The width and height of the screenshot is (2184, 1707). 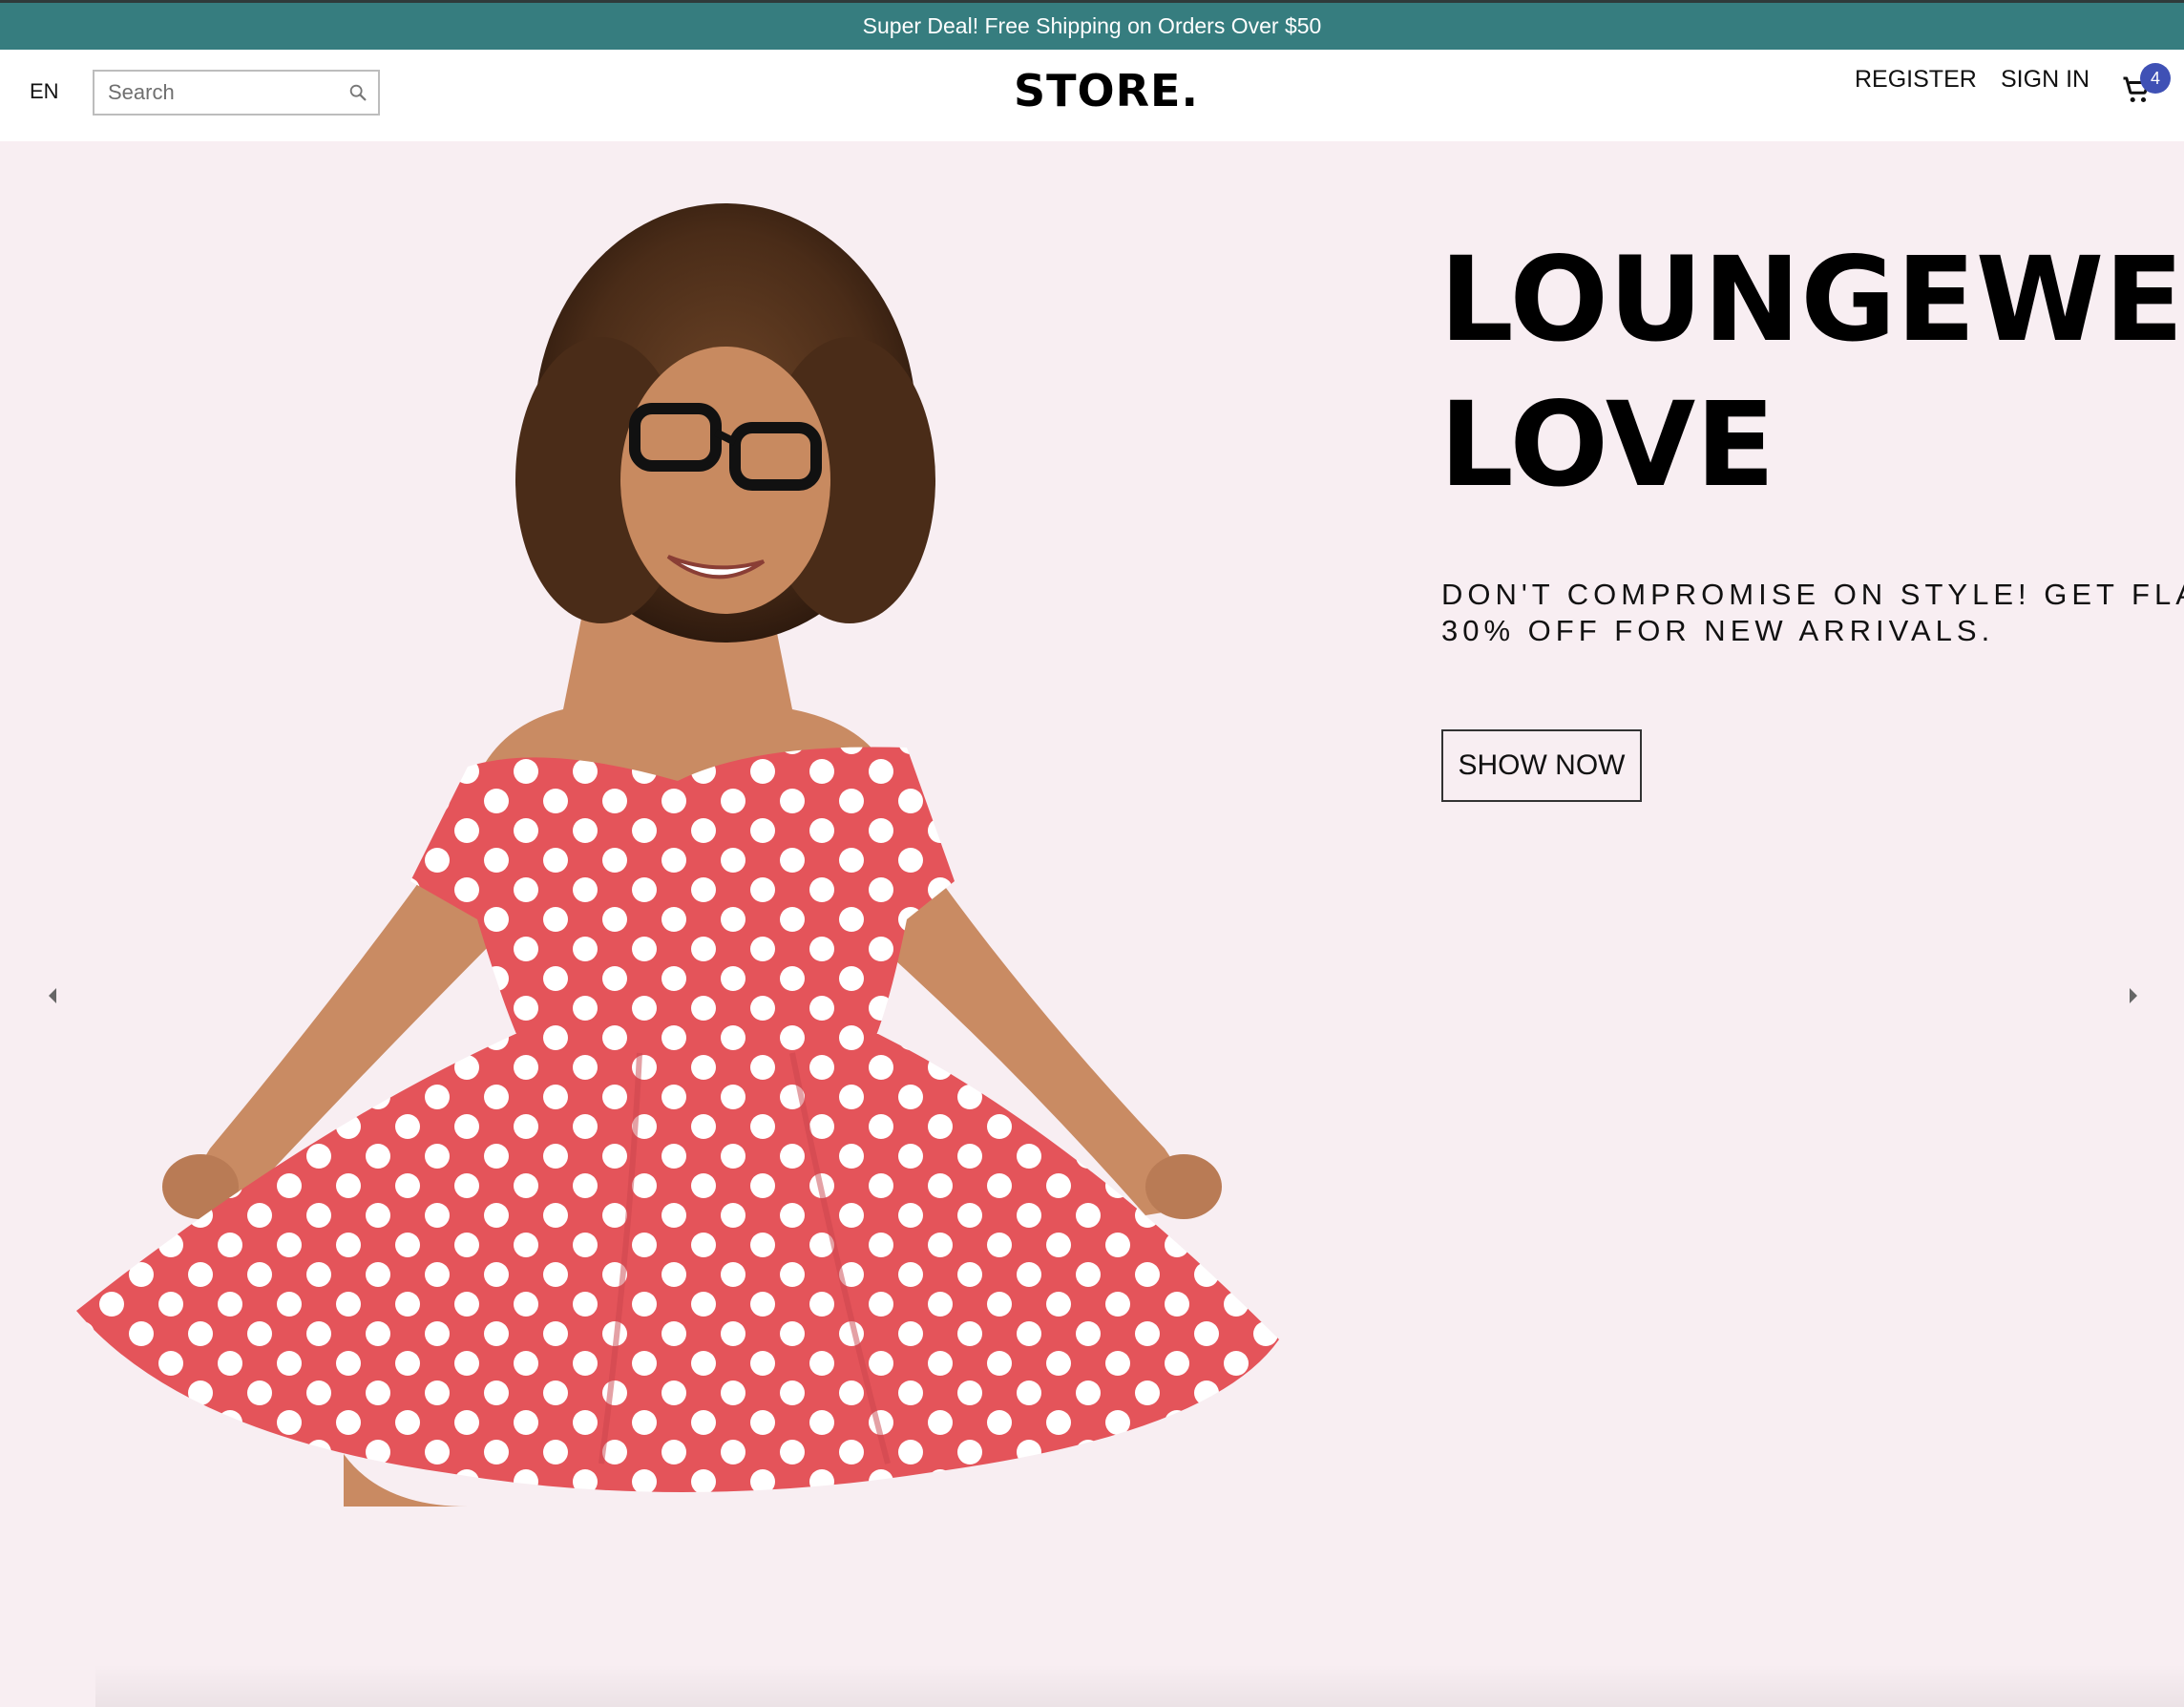 I want to click on show-now-button: SHOW NOW, so click(x=1541, y=765).